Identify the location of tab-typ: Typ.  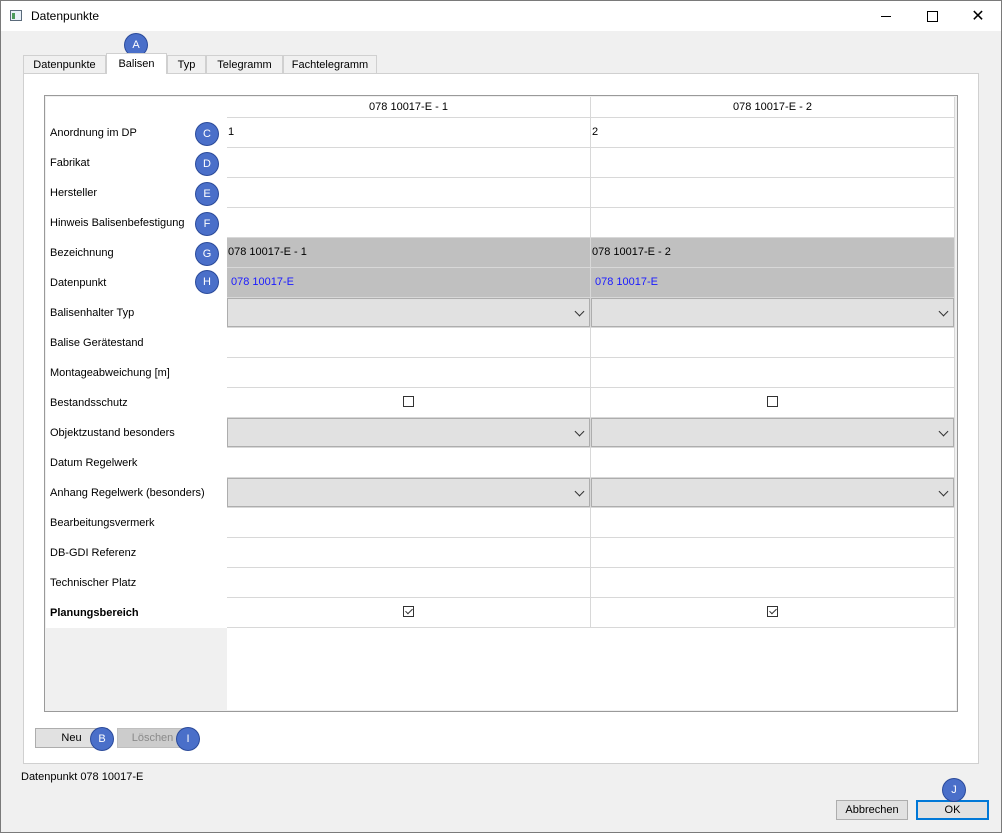
(186, 64).